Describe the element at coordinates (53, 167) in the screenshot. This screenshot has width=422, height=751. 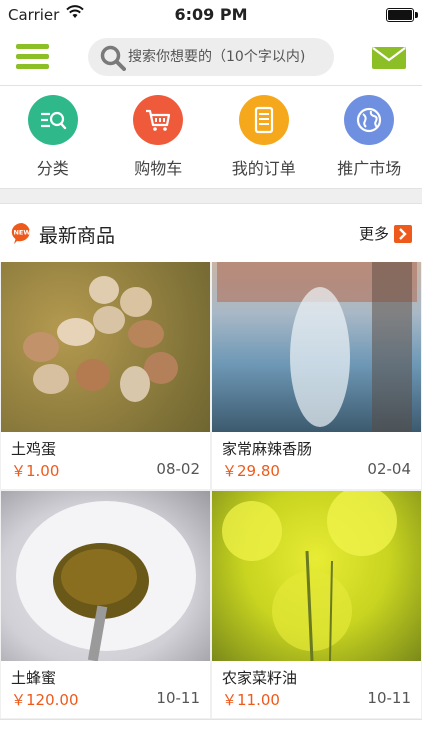
I see `quick-link-label: 分类` at that location.